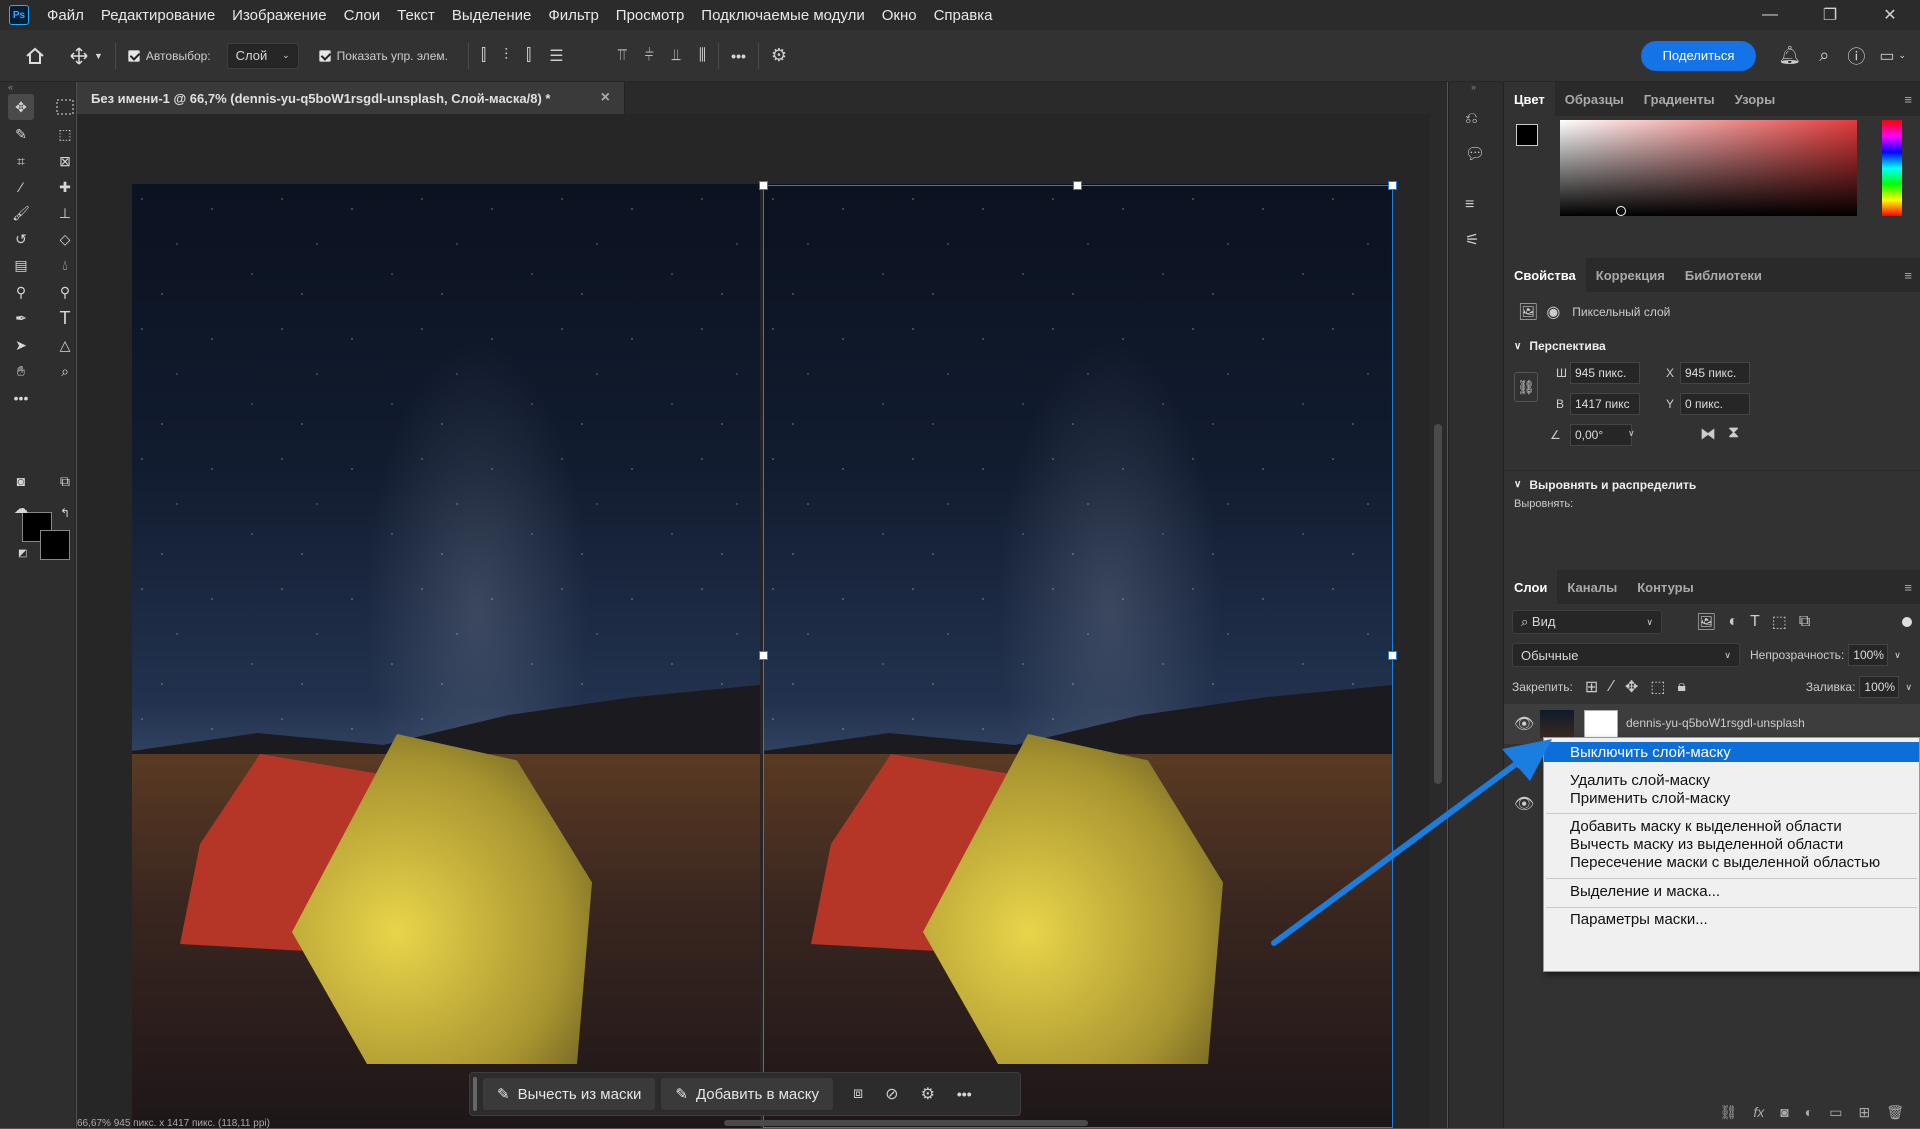 Image resolution: width=1920 pixels, height=1129 pixels. I want to click on hue-slider, so click(1892, 168).